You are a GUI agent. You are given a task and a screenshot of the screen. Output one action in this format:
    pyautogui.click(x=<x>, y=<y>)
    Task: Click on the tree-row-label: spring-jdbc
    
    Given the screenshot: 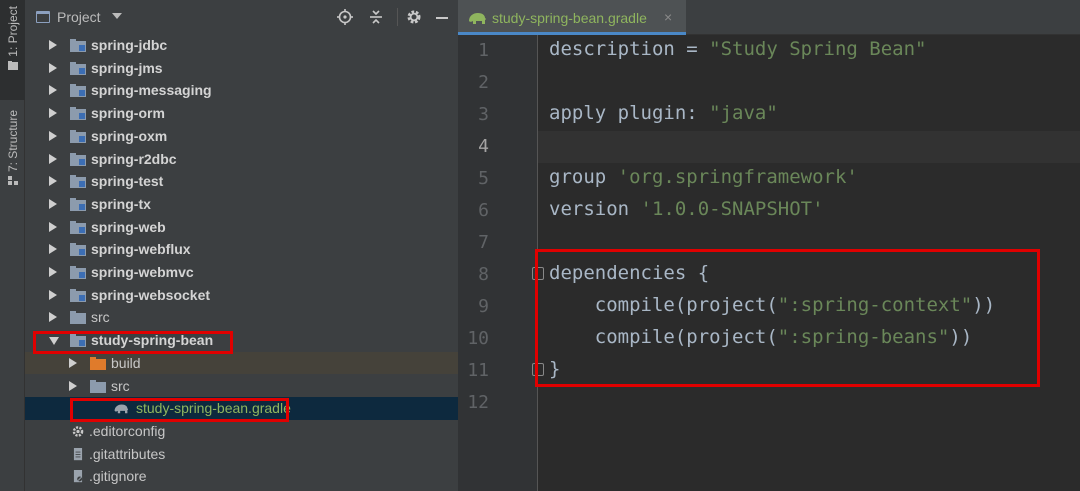 What is the action you would take?
    pyautogui.click(x=129, y=45)
    